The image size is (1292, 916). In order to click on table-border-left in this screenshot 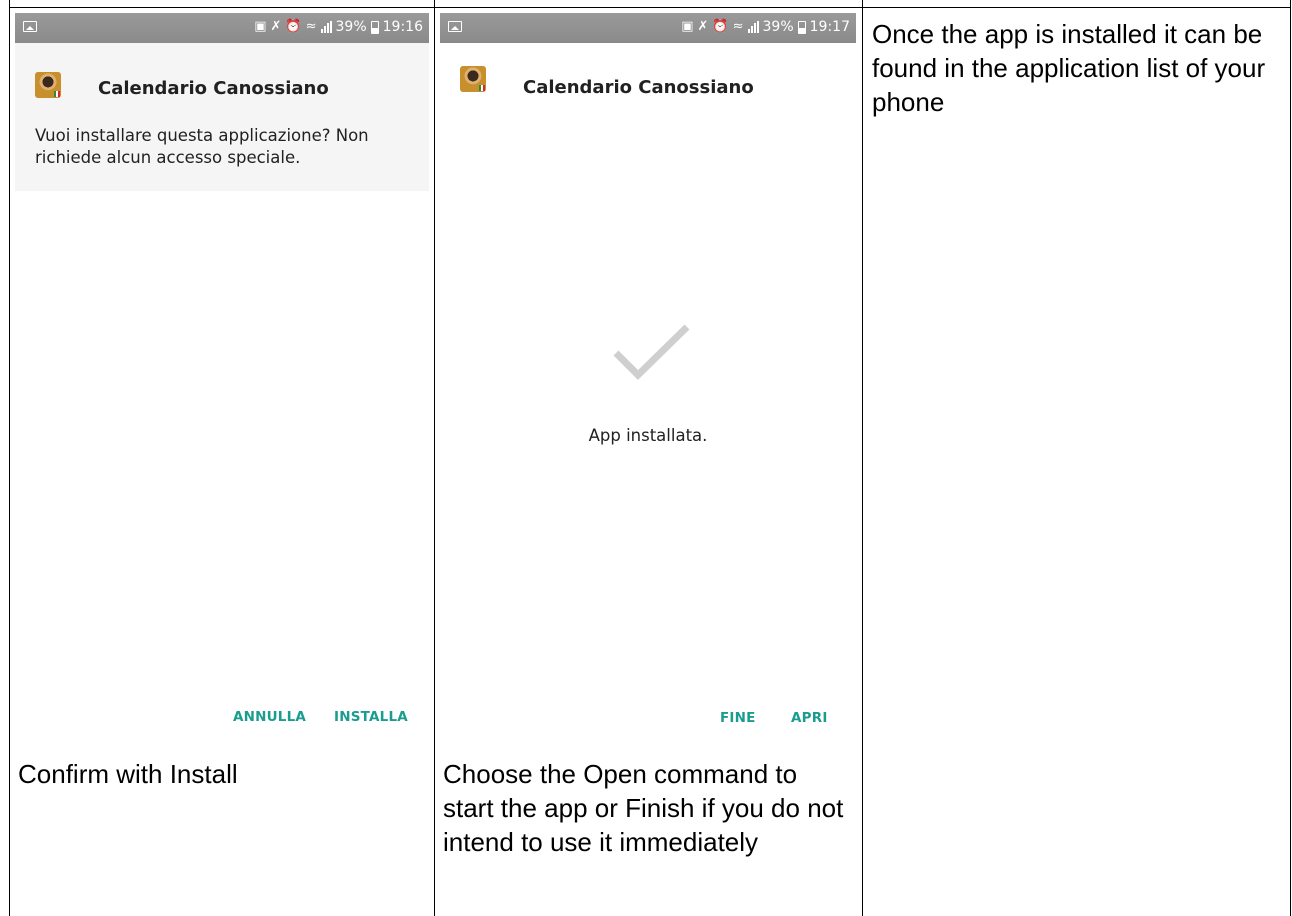, I will do `click(9, 458)`.